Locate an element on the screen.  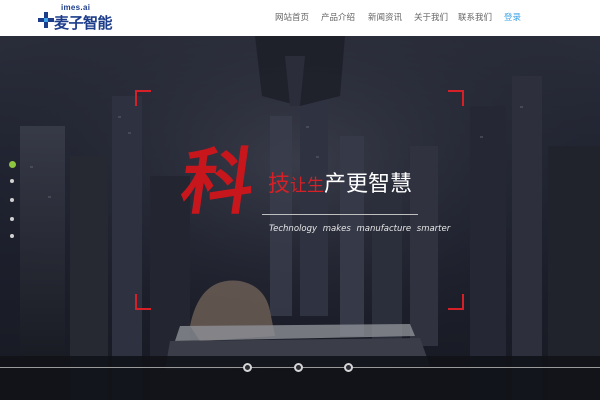
nav-contact: 联系我们 is located at coordinates (475, 17).